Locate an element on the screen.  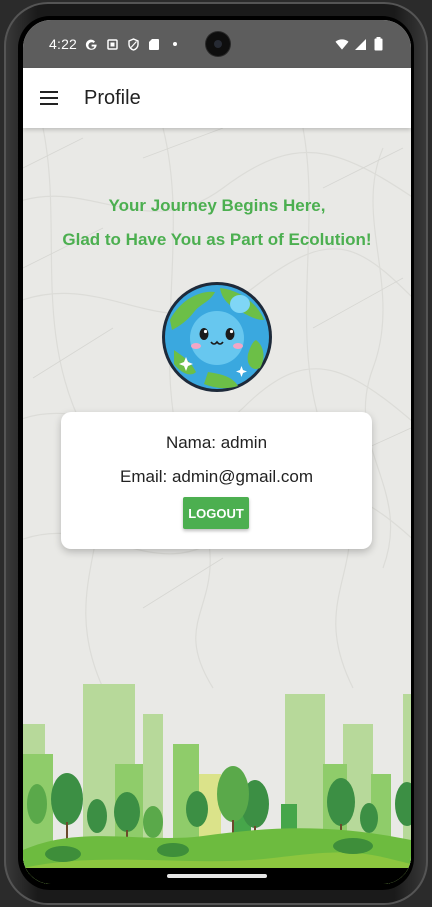
status-right is located at coordinates (360, 44).